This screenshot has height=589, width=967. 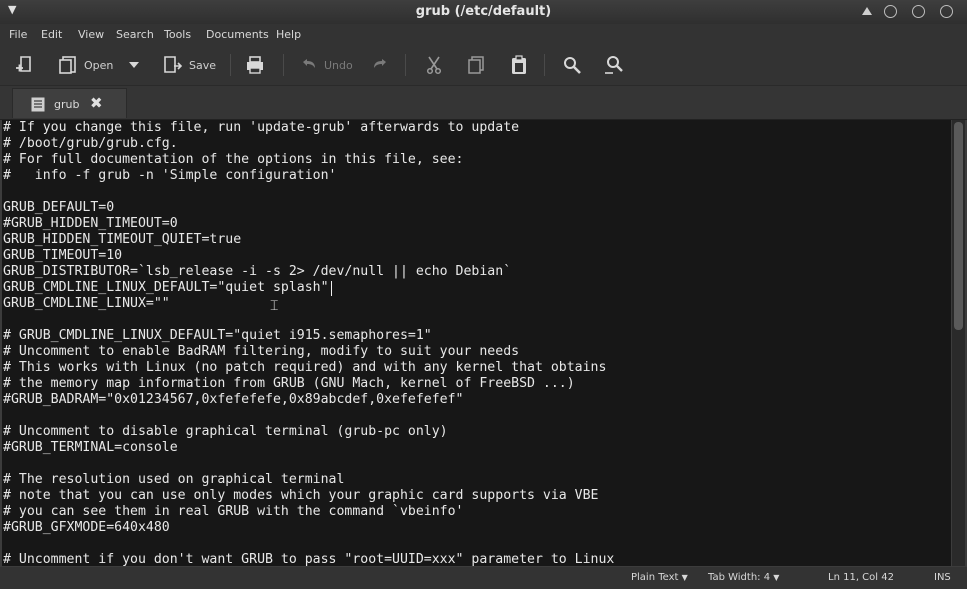 I want to click on toolbar: Open Save Undo, so click(x=483, y=65).